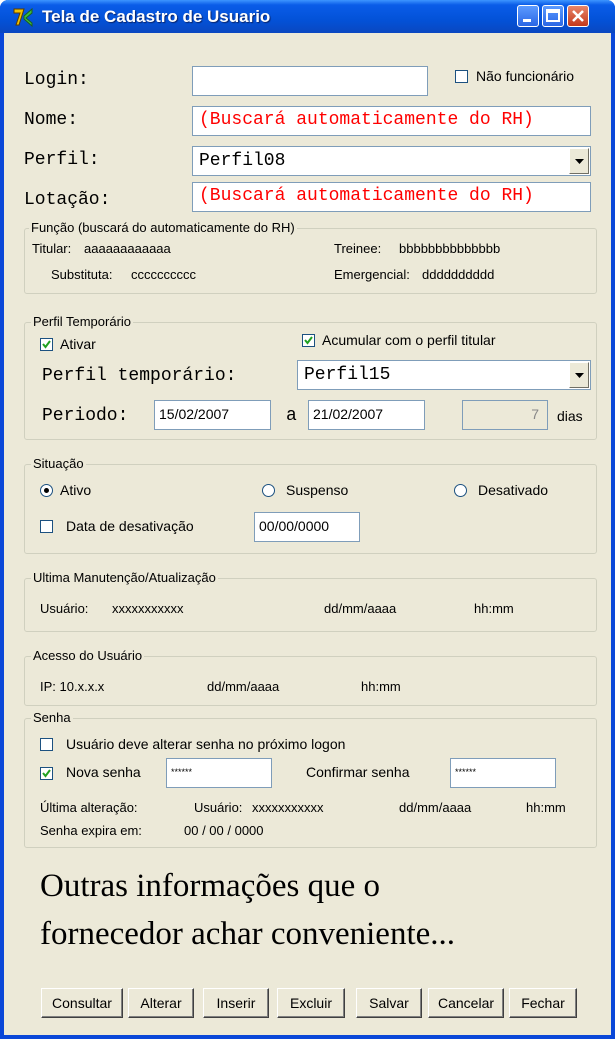  I want to click on perfil-dropdown-button, so click(579, 161).